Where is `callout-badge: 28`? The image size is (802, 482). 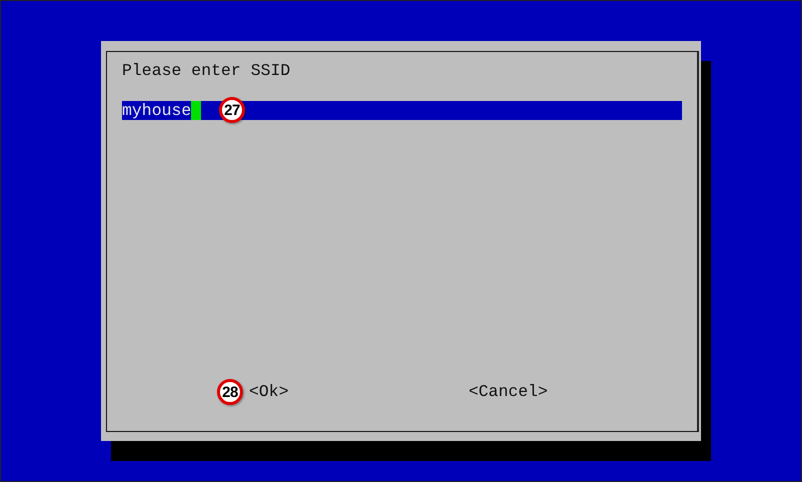
callout-badge: 28 is located at coordinates (230, 392).